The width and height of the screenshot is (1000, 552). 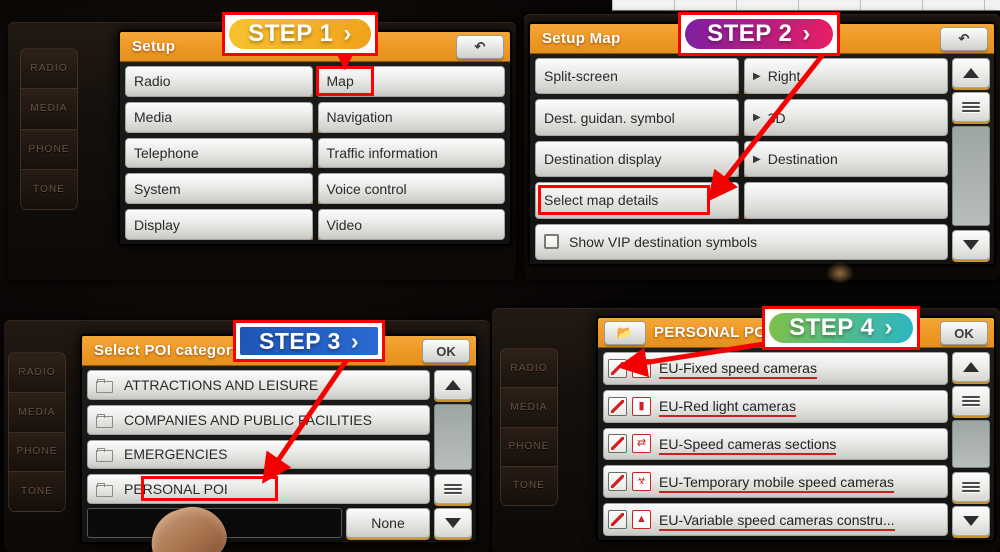 I want to click on hardware-button-column-bottom-left: RADIO MEDIA PHONE TONE, so click(x=37, y=432).